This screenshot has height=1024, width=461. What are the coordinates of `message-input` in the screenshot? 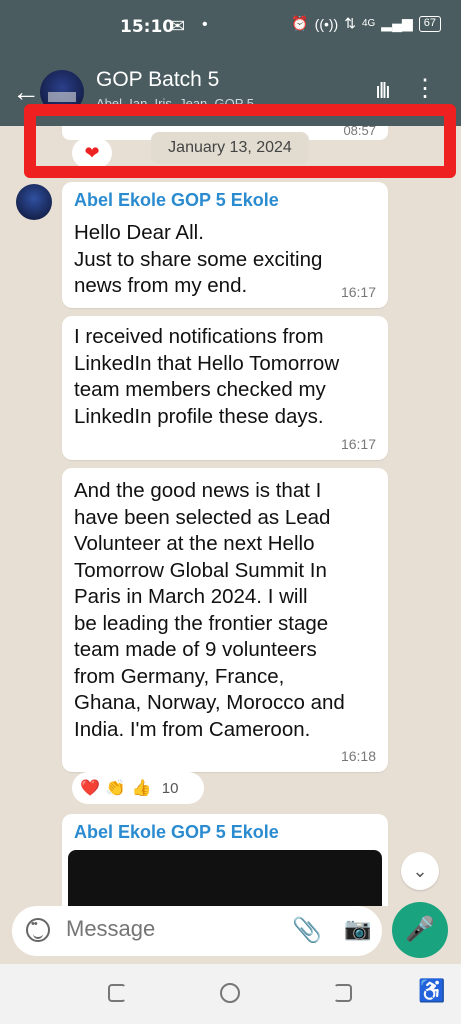 It's located at (166, 929).